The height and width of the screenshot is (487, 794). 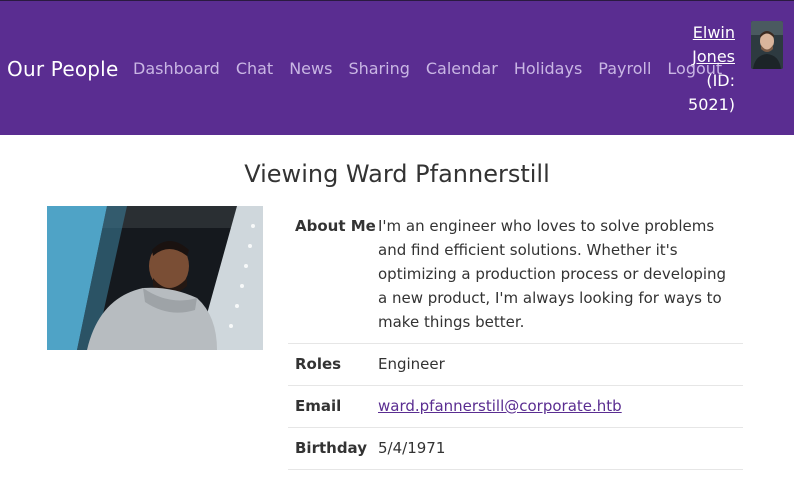 I want to click on birthday-value: 5/4/1971, so click(x=412, y=448).